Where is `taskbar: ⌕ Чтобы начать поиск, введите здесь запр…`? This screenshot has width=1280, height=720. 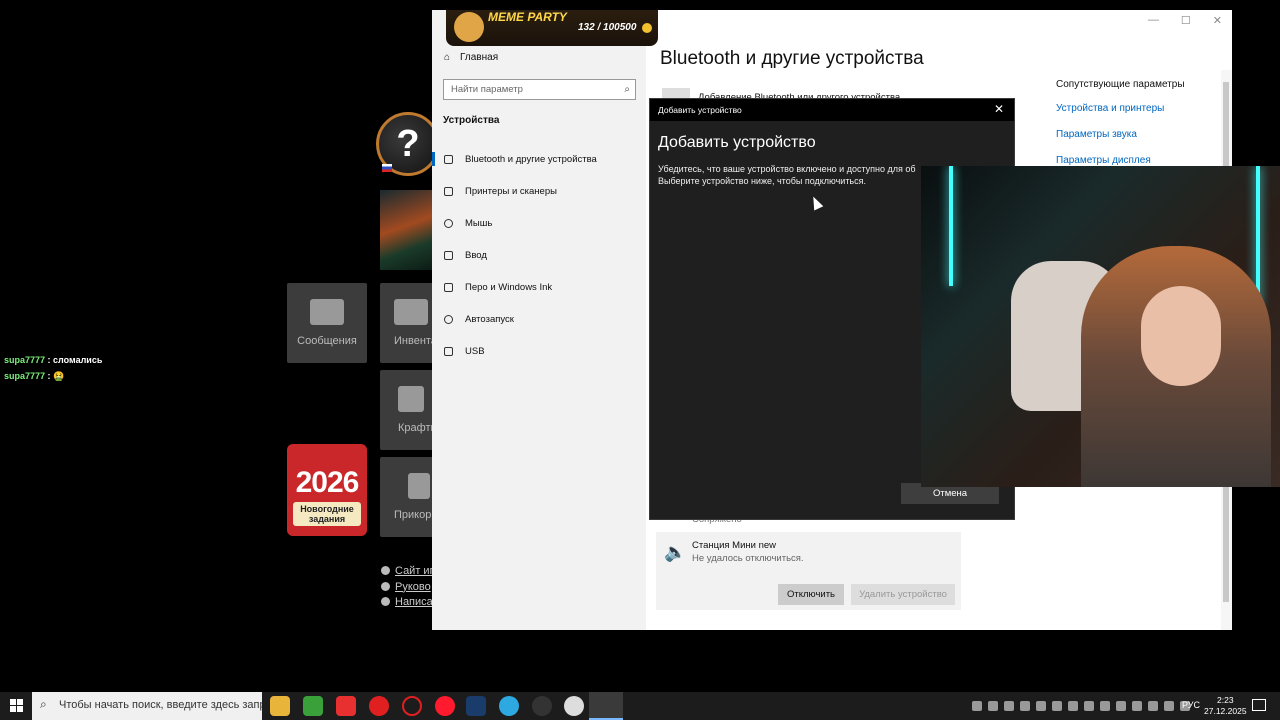 taskbar: ⌕ Чтобы начать поиск, введите здесь запр… is located at coordinates (640, 706).